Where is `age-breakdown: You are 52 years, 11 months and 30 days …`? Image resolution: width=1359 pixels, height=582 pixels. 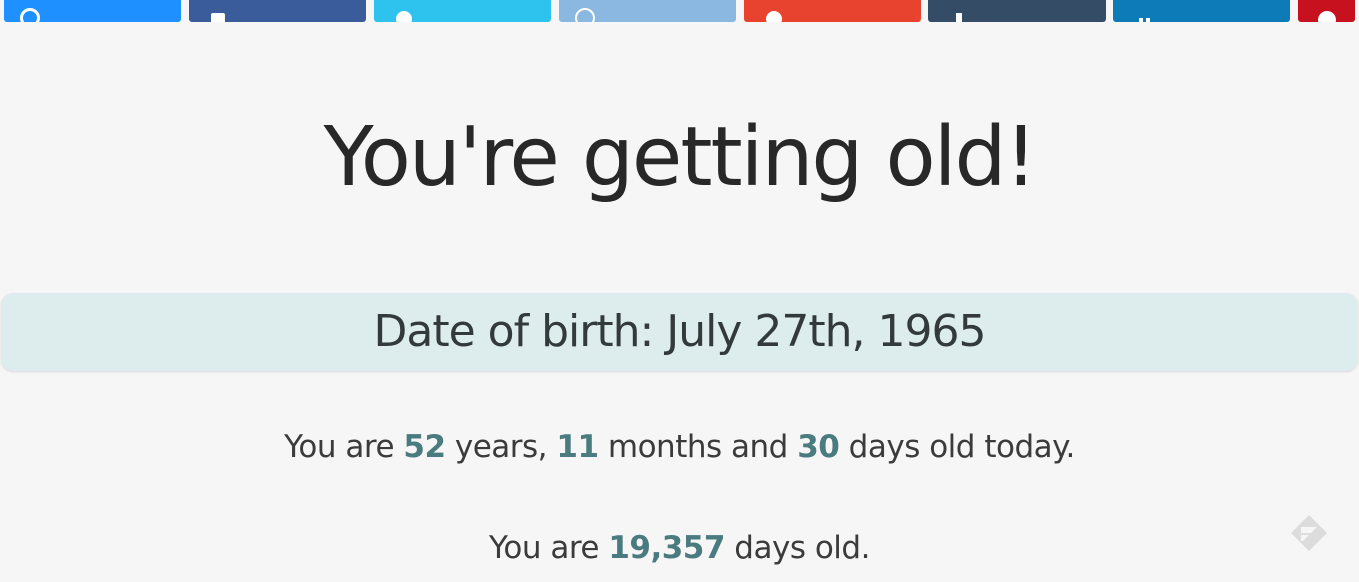
age-breakdown: You are 52 years, 11 months and 30 days … is located at coordinates (679, 447).